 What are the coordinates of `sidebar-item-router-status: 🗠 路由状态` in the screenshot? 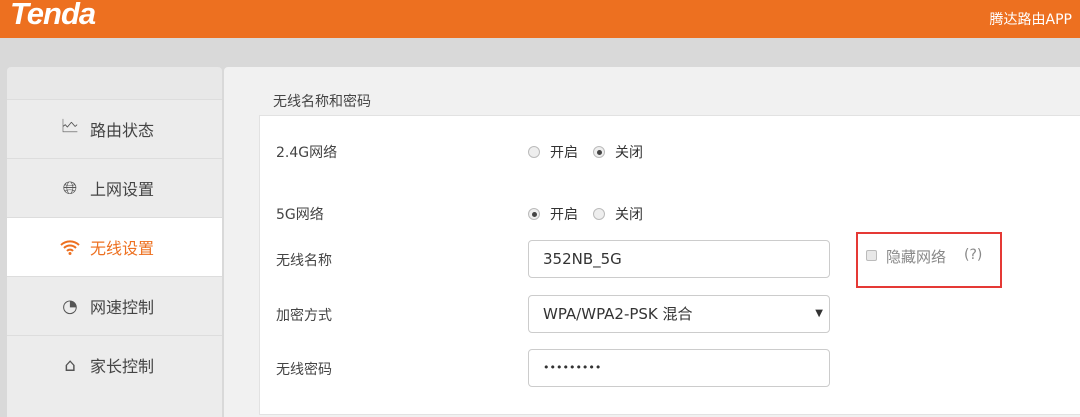 It's located at (114, 128).